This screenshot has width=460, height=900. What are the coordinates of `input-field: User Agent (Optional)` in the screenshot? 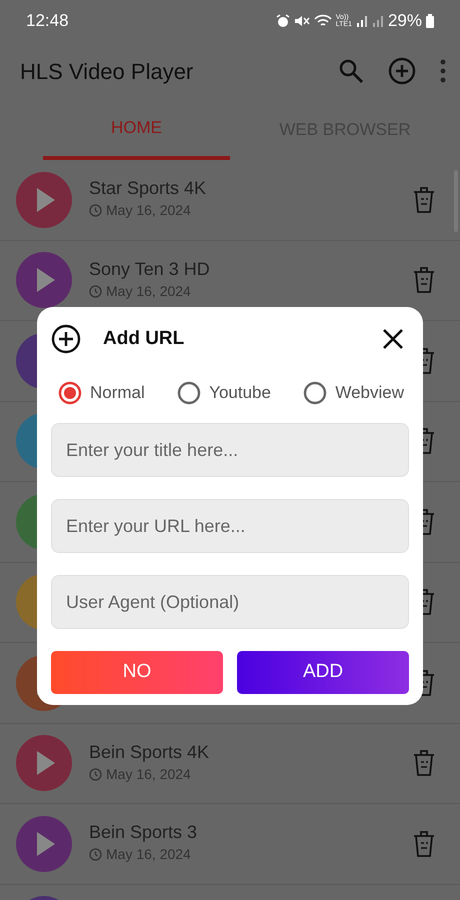 It's located at (230, 602).